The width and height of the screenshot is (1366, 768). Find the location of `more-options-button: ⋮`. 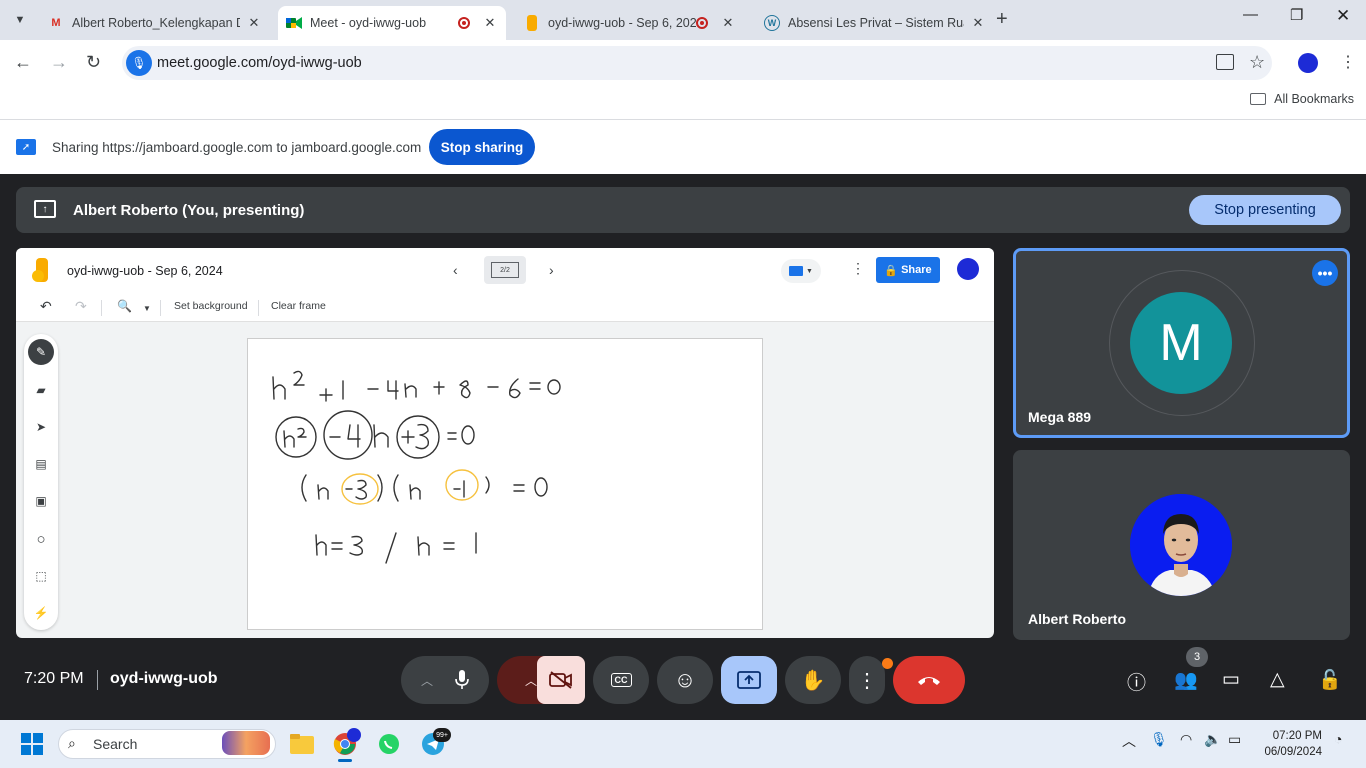

more-options-button: ⋮ is located at coordinates (867, 680).